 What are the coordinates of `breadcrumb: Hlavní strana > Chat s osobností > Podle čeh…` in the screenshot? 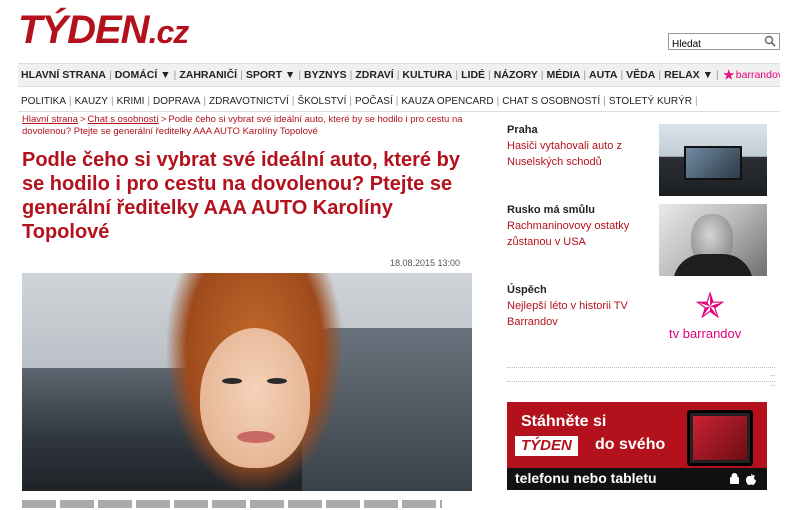 It's located at (252, 126).